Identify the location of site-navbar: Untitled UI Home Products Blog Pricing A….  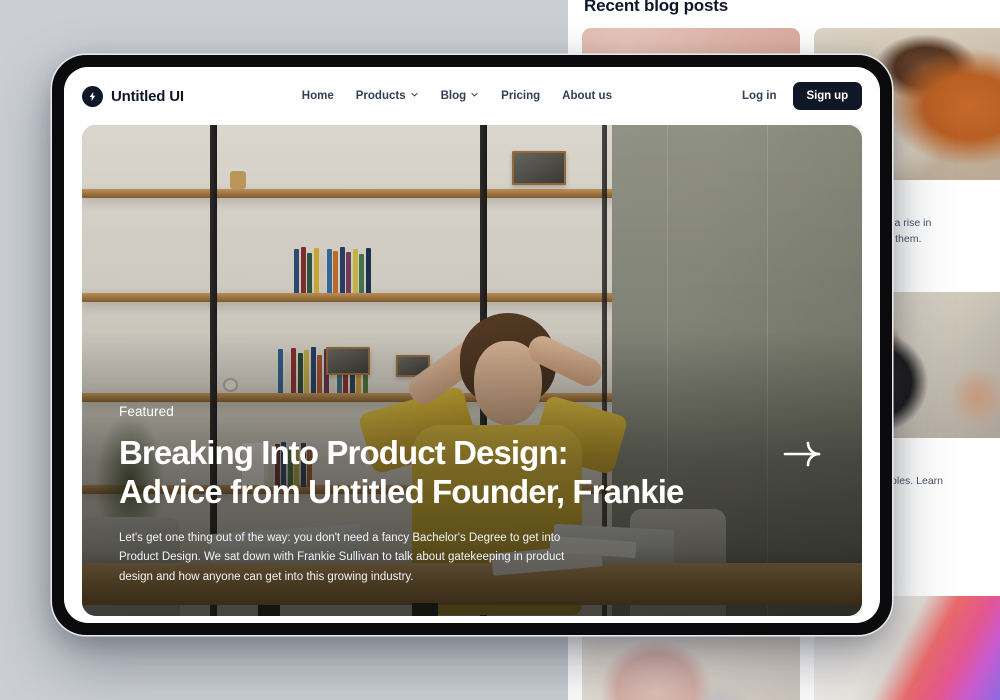
(472, 96).